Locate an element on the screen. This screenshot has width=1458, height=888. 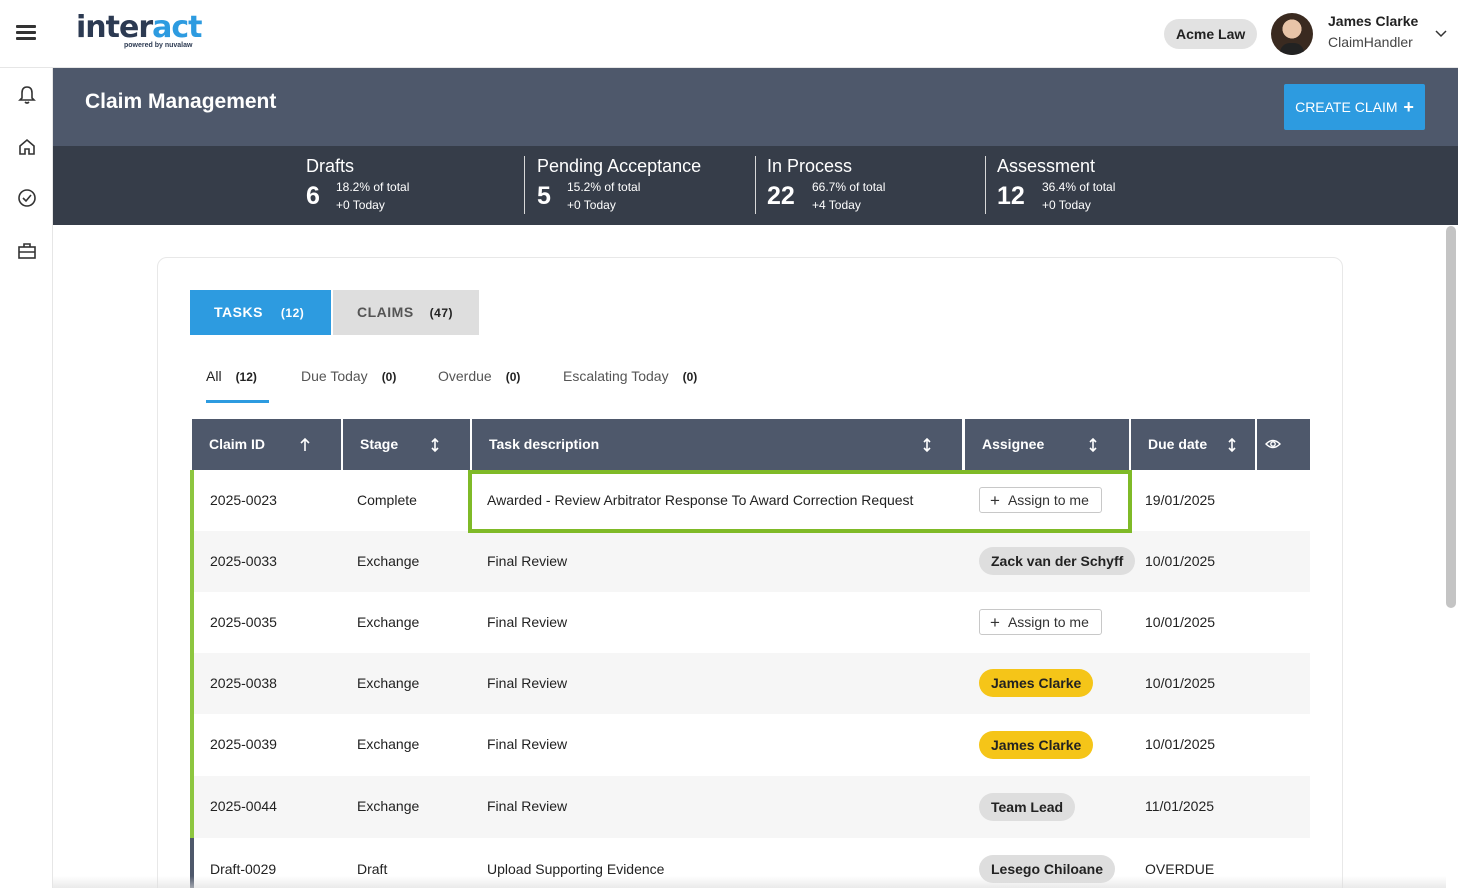
tab-label: CLAIMS is located at coordinates (385, 312).